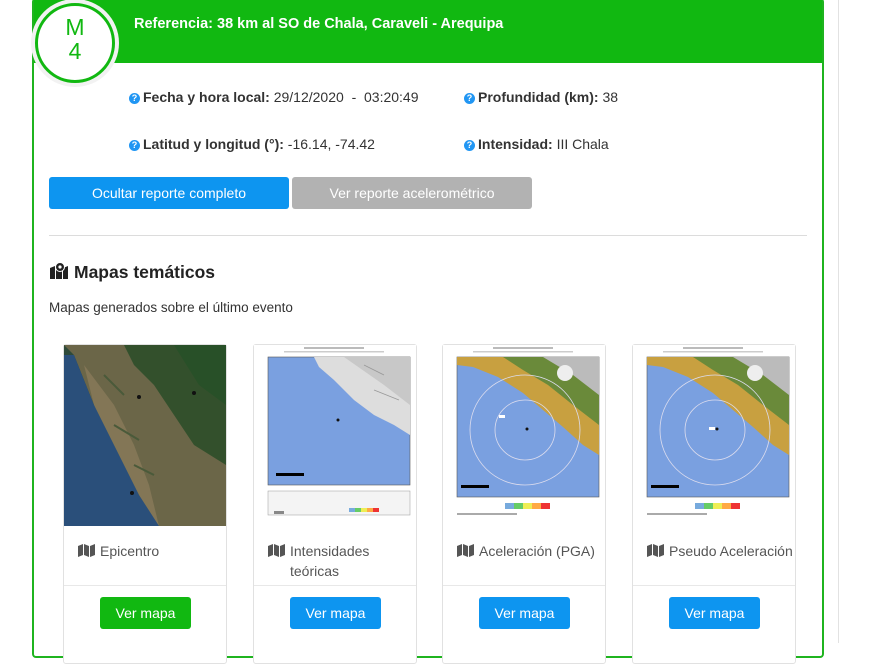 The width and height of the screenshot is (872, 664). I want to click on epicentro-thumbnail, so click(145, 435).